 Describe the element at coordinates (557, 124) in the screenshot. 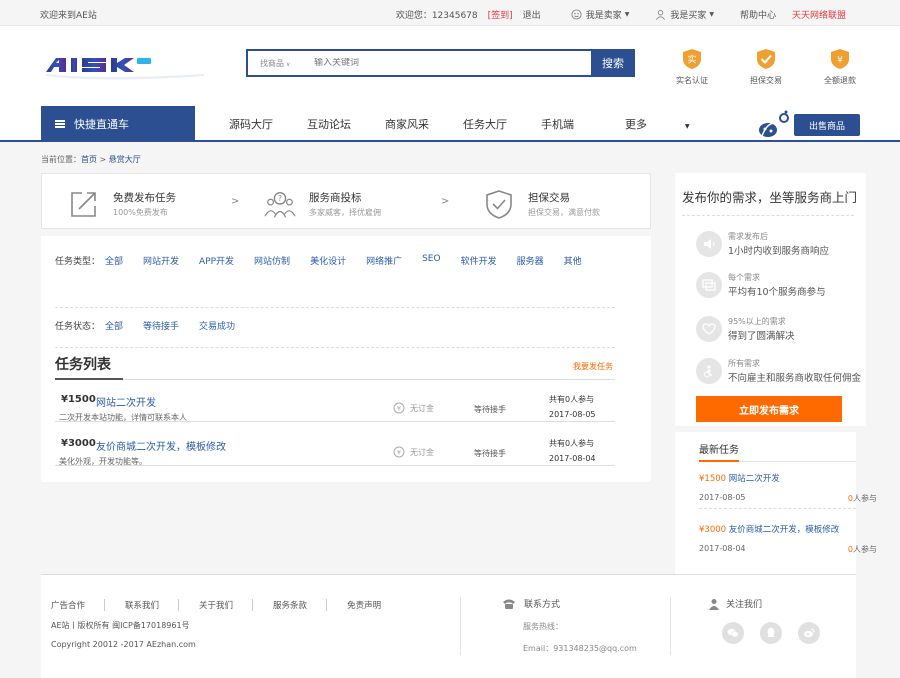

I see `nav-item-mobile: 手机端` at that location.